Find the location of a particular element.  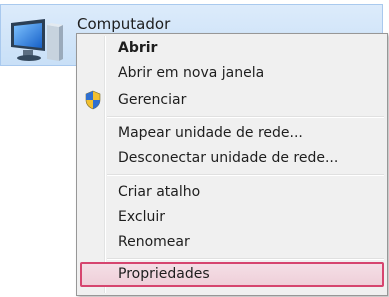

menu-item-propriedades: Propriedades is located at coordinates (232, 274).